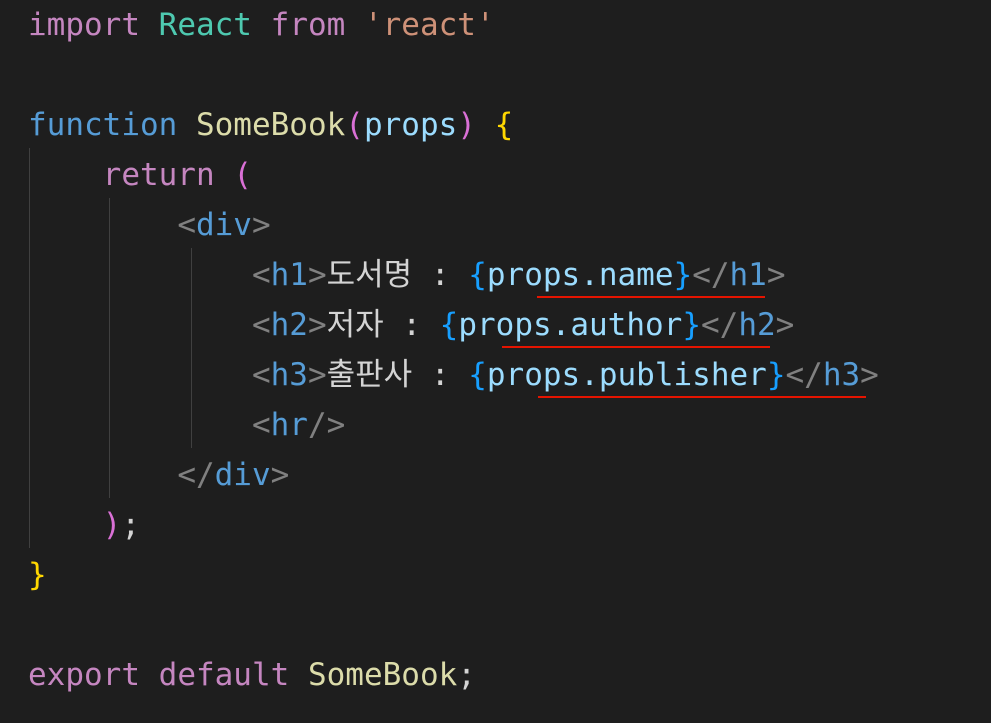 This screenshot has height=723, width=991. I want to click on code-line-9: <hr/>, so click(186, 425).